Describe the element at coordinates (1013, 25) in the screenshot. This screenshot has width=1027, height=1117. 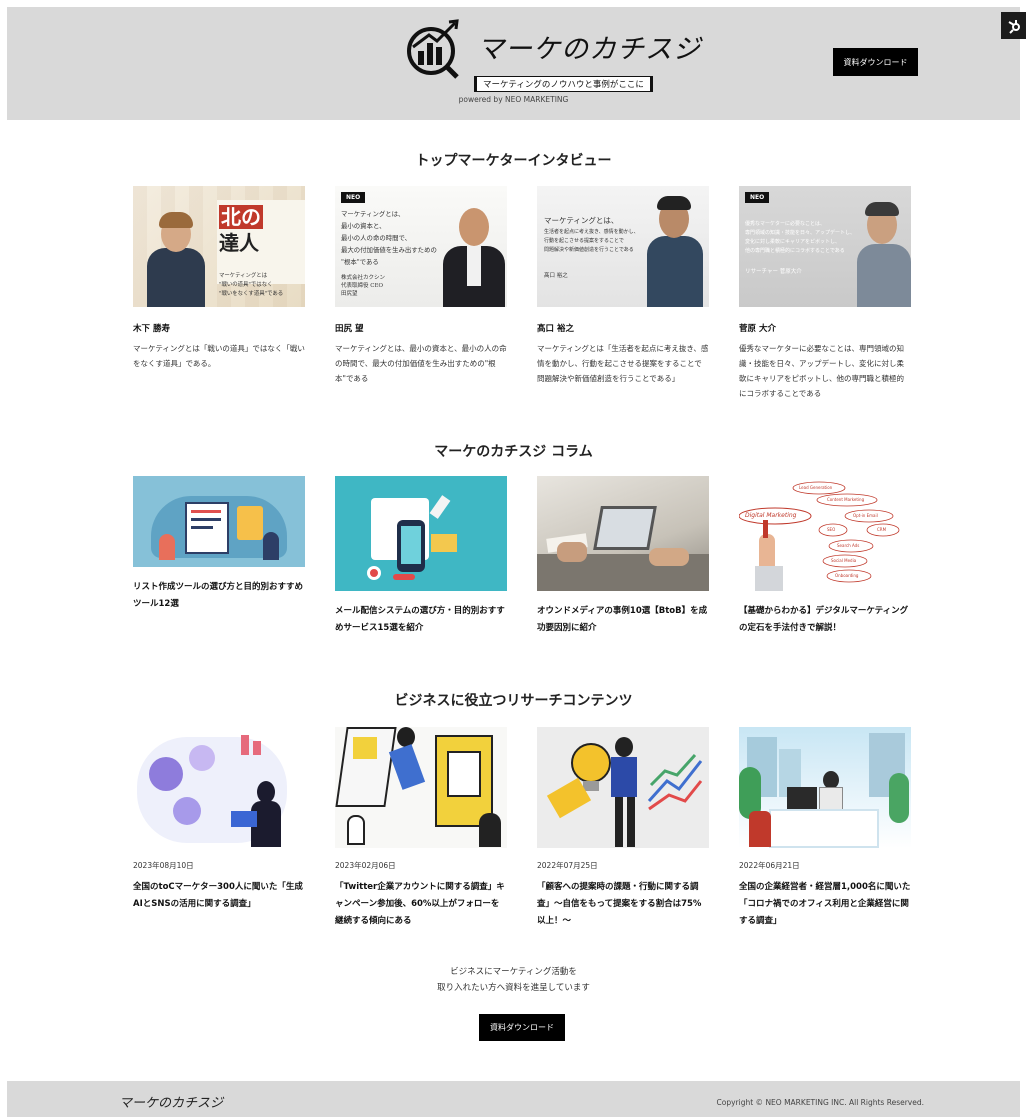
I see `hubspot-icon` at that location.